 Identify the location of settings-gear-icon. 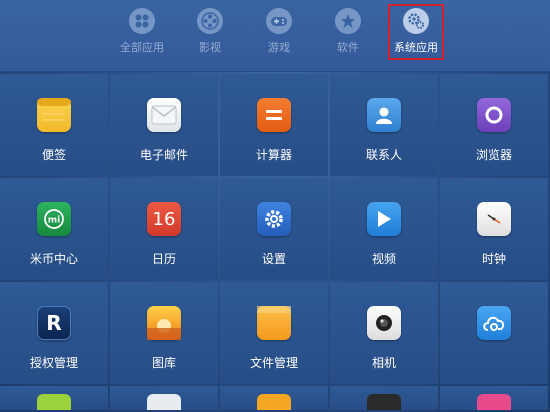
(274, 219).